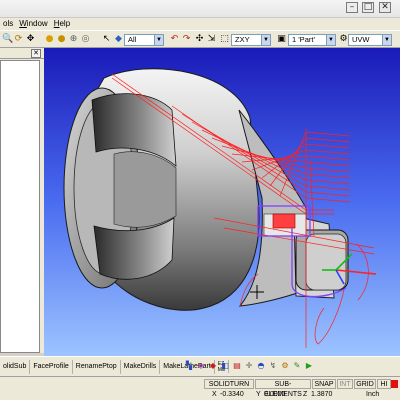 This screenshot has width=400, height=400. Describe the element at coordinates (345, 384) in the screenshot. I see `int-toggle: INT` at that location.